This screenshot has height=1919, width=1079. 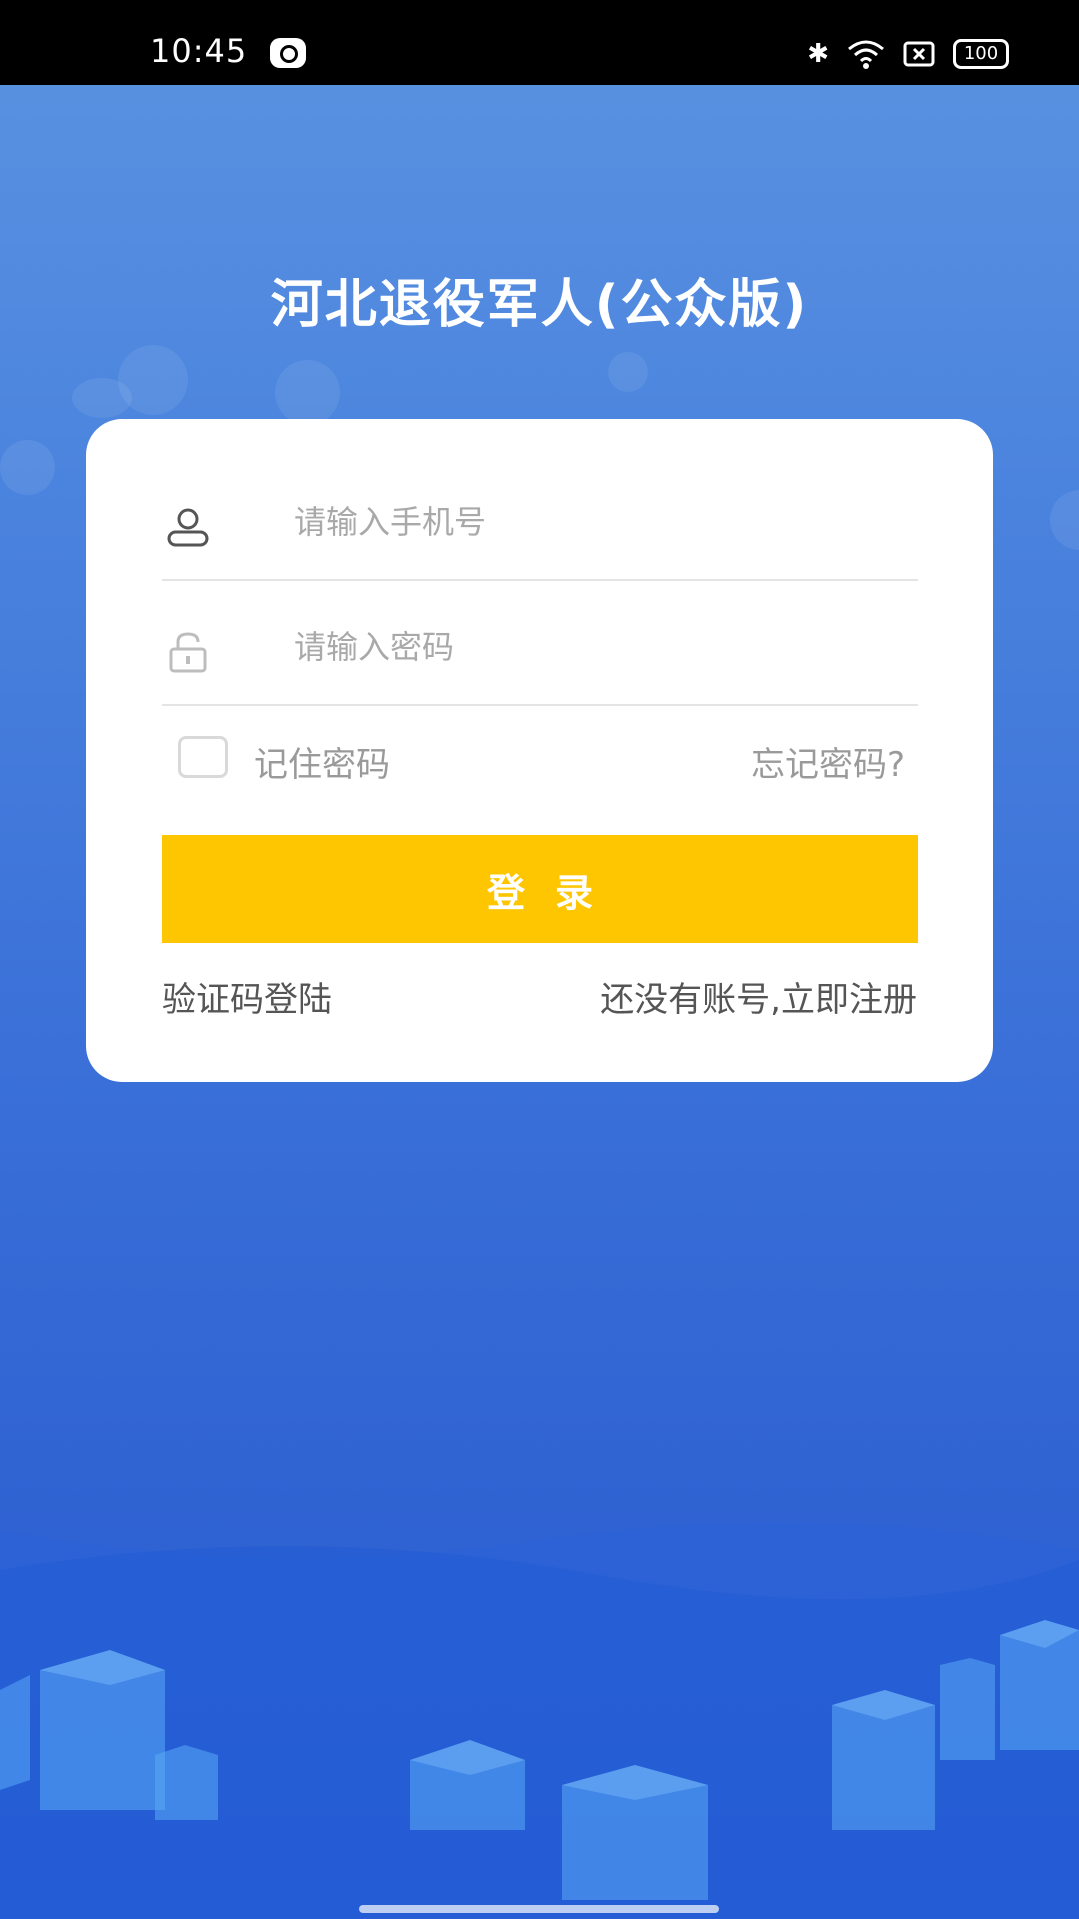 I want to click on password-input, so click(x=594, y=647).